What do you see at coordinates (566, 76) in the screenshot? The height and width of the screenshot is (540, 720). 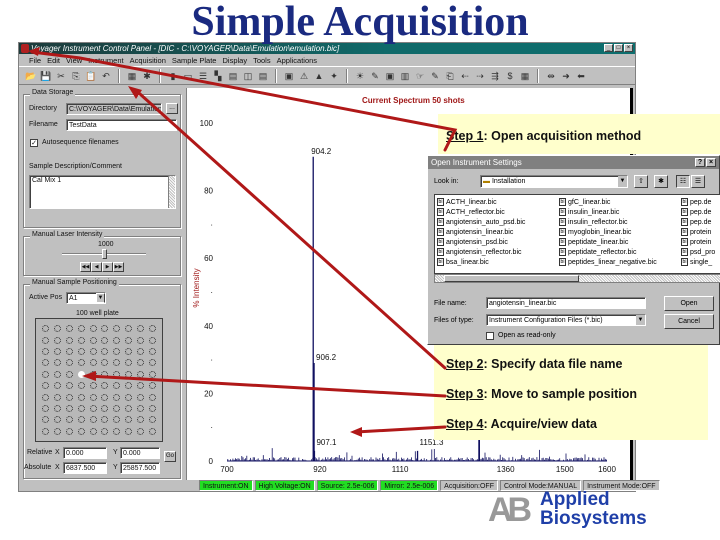 I see `right-arrow-icon: ➜` at bounding box center [566, 76].